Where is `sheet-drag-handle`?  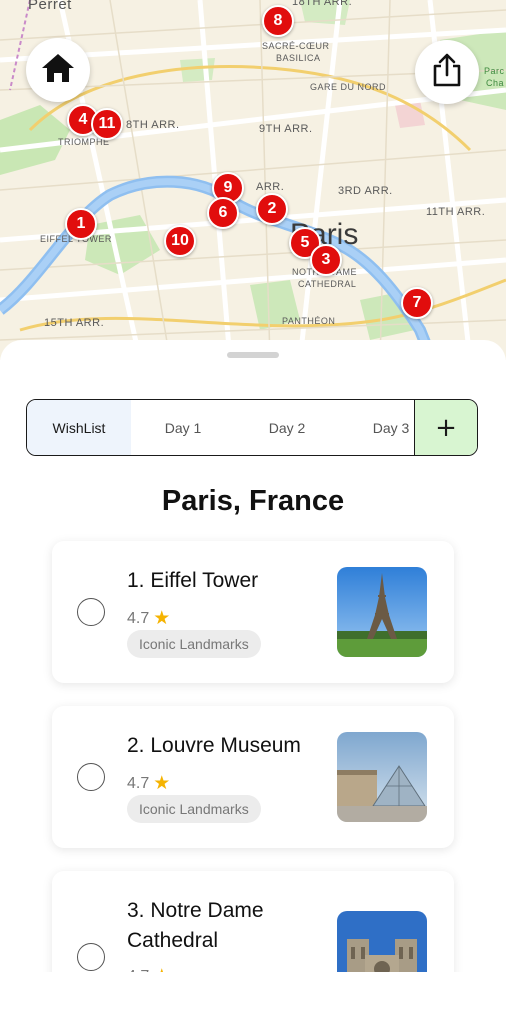
sheet-drag-handle is located at coordinates (253, 355).